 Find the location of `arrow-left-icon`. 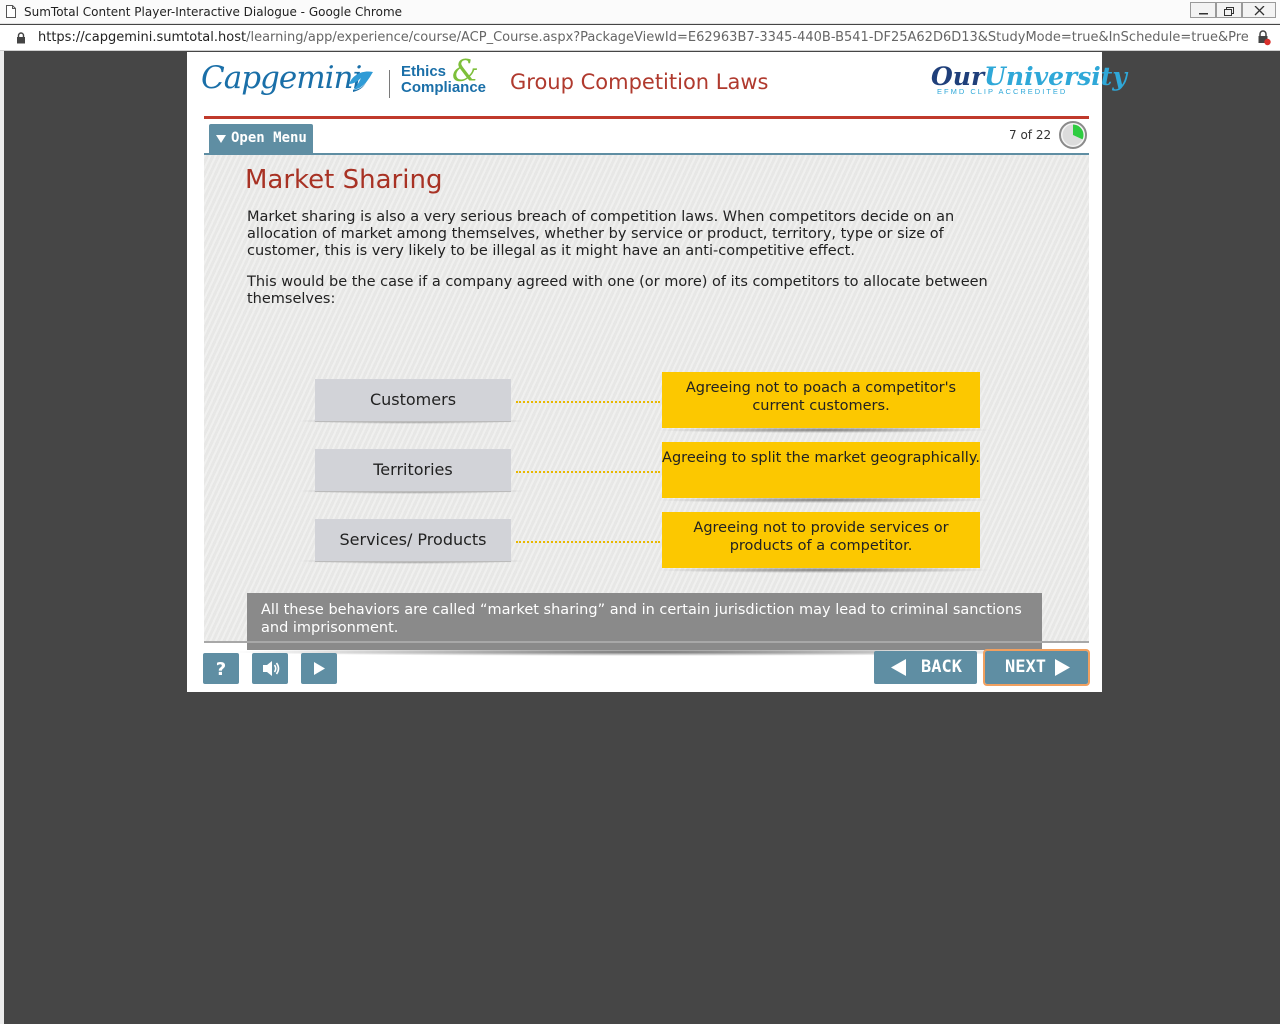

arrow-left-icon is located at coordinates (898, 667).